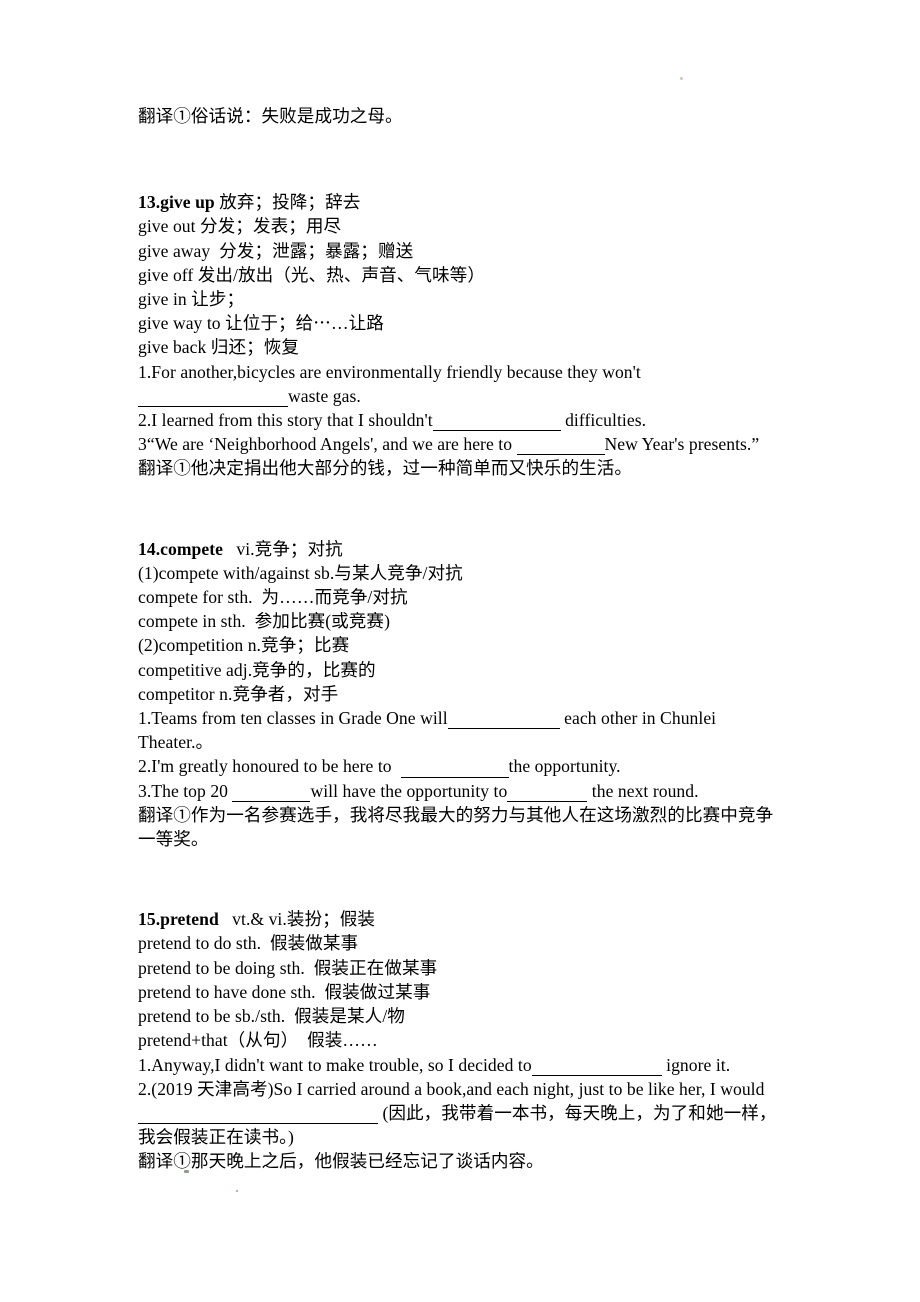 Image resolution: width=920 pixels, height=1302 pixels. Describe the element at coordinates (240, 226) in the screenshot. I see `entry-phrase: give out 分发；发表；用尽` at that location.